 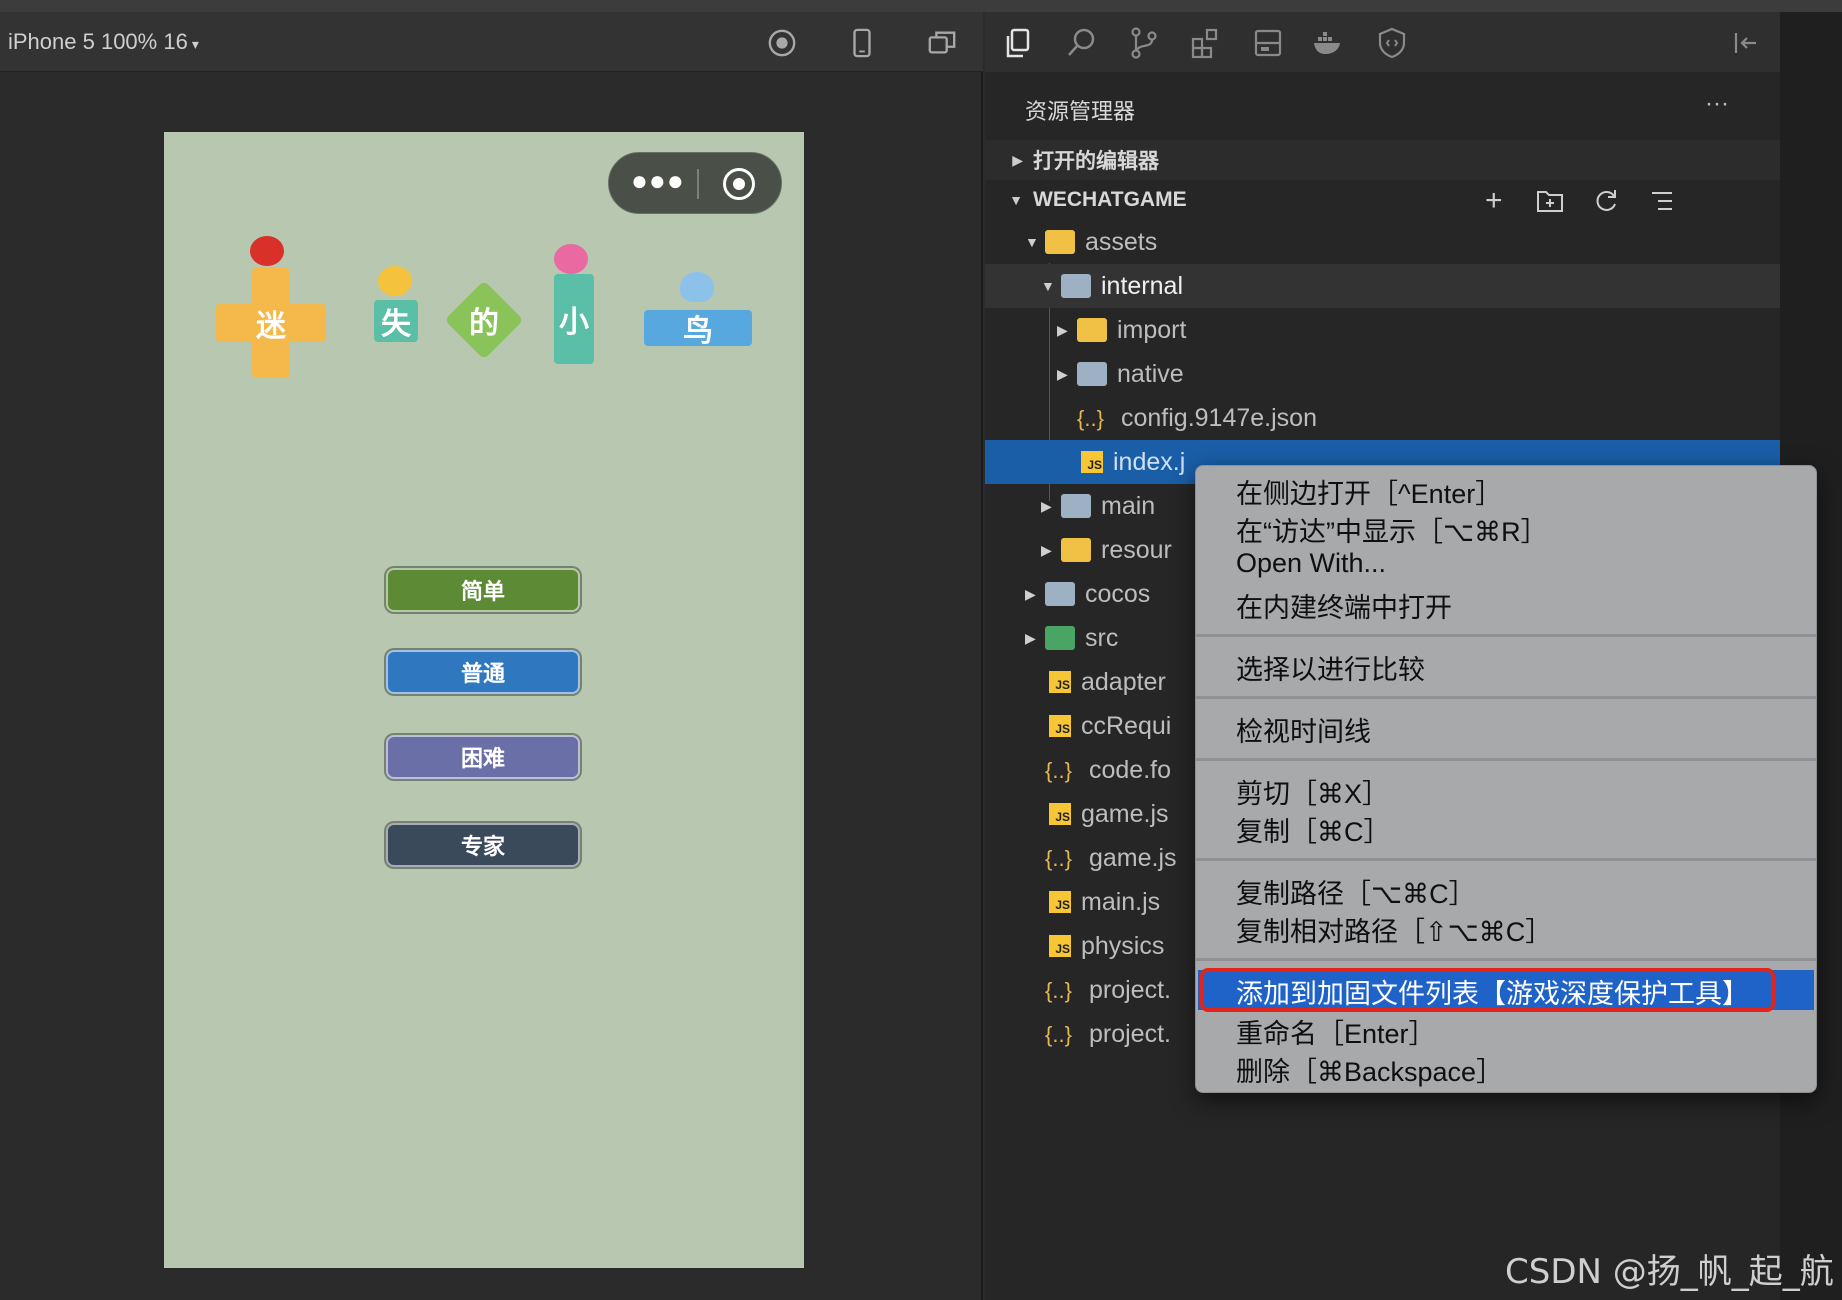 I want to click on tree-item-label: main.js, so click(x=1121, y=901).